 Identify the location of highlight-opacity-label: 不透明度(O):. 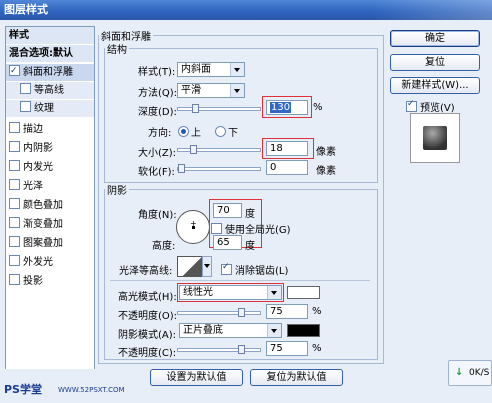
(148, 316).